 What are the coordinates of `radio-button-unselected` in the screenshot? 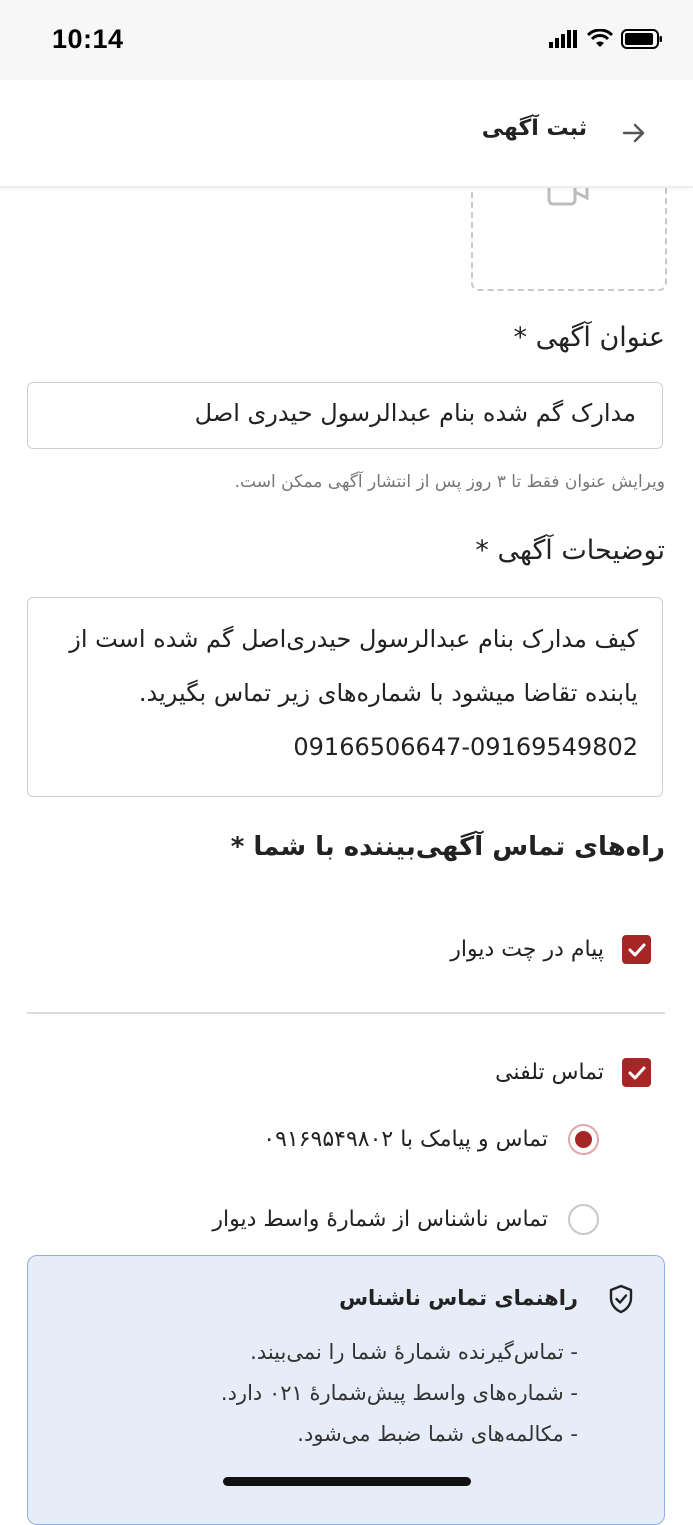 It's located at (583, 1219).